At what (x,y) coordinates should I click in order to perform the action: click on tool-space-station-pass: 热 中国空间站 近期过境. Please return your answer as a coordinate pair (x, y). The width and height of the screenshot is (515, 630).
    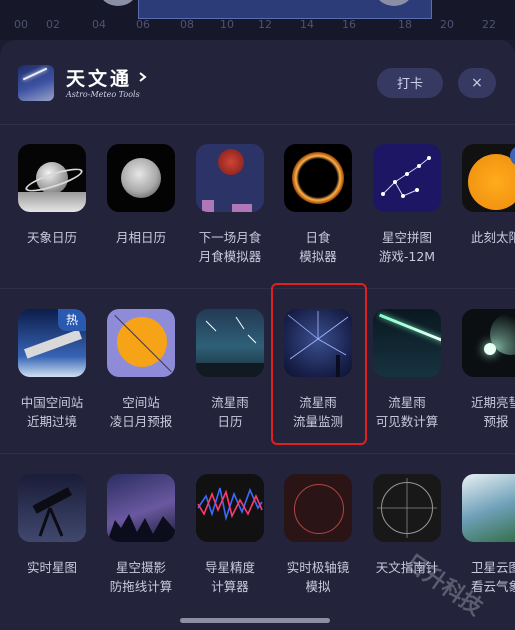
    Looking at the image, I should click on (52, 370).